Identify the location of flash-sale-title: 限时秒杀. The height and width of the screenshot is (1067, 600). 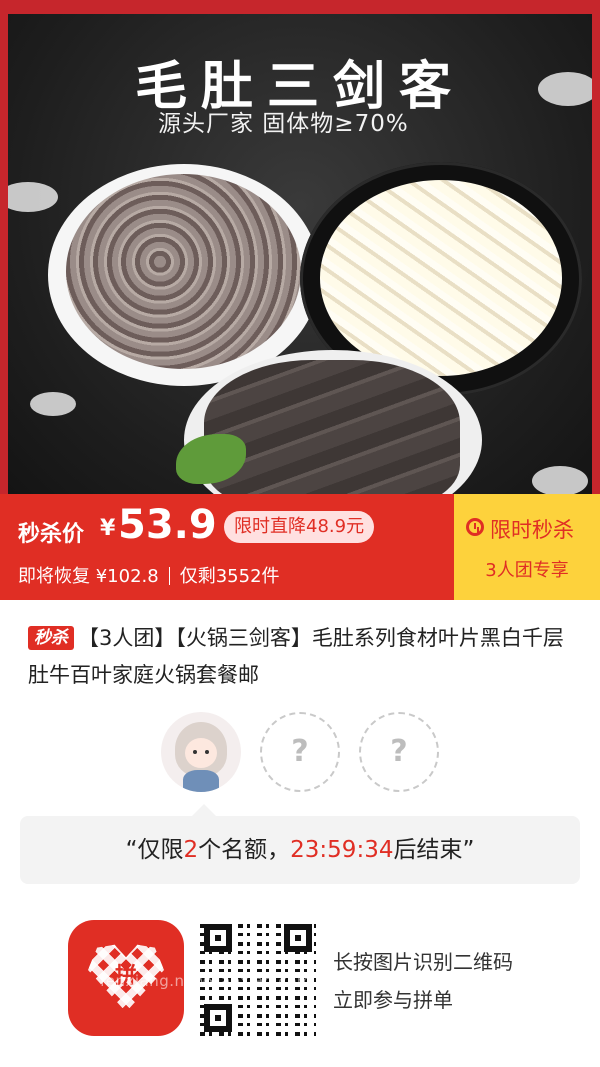
(532, 530).